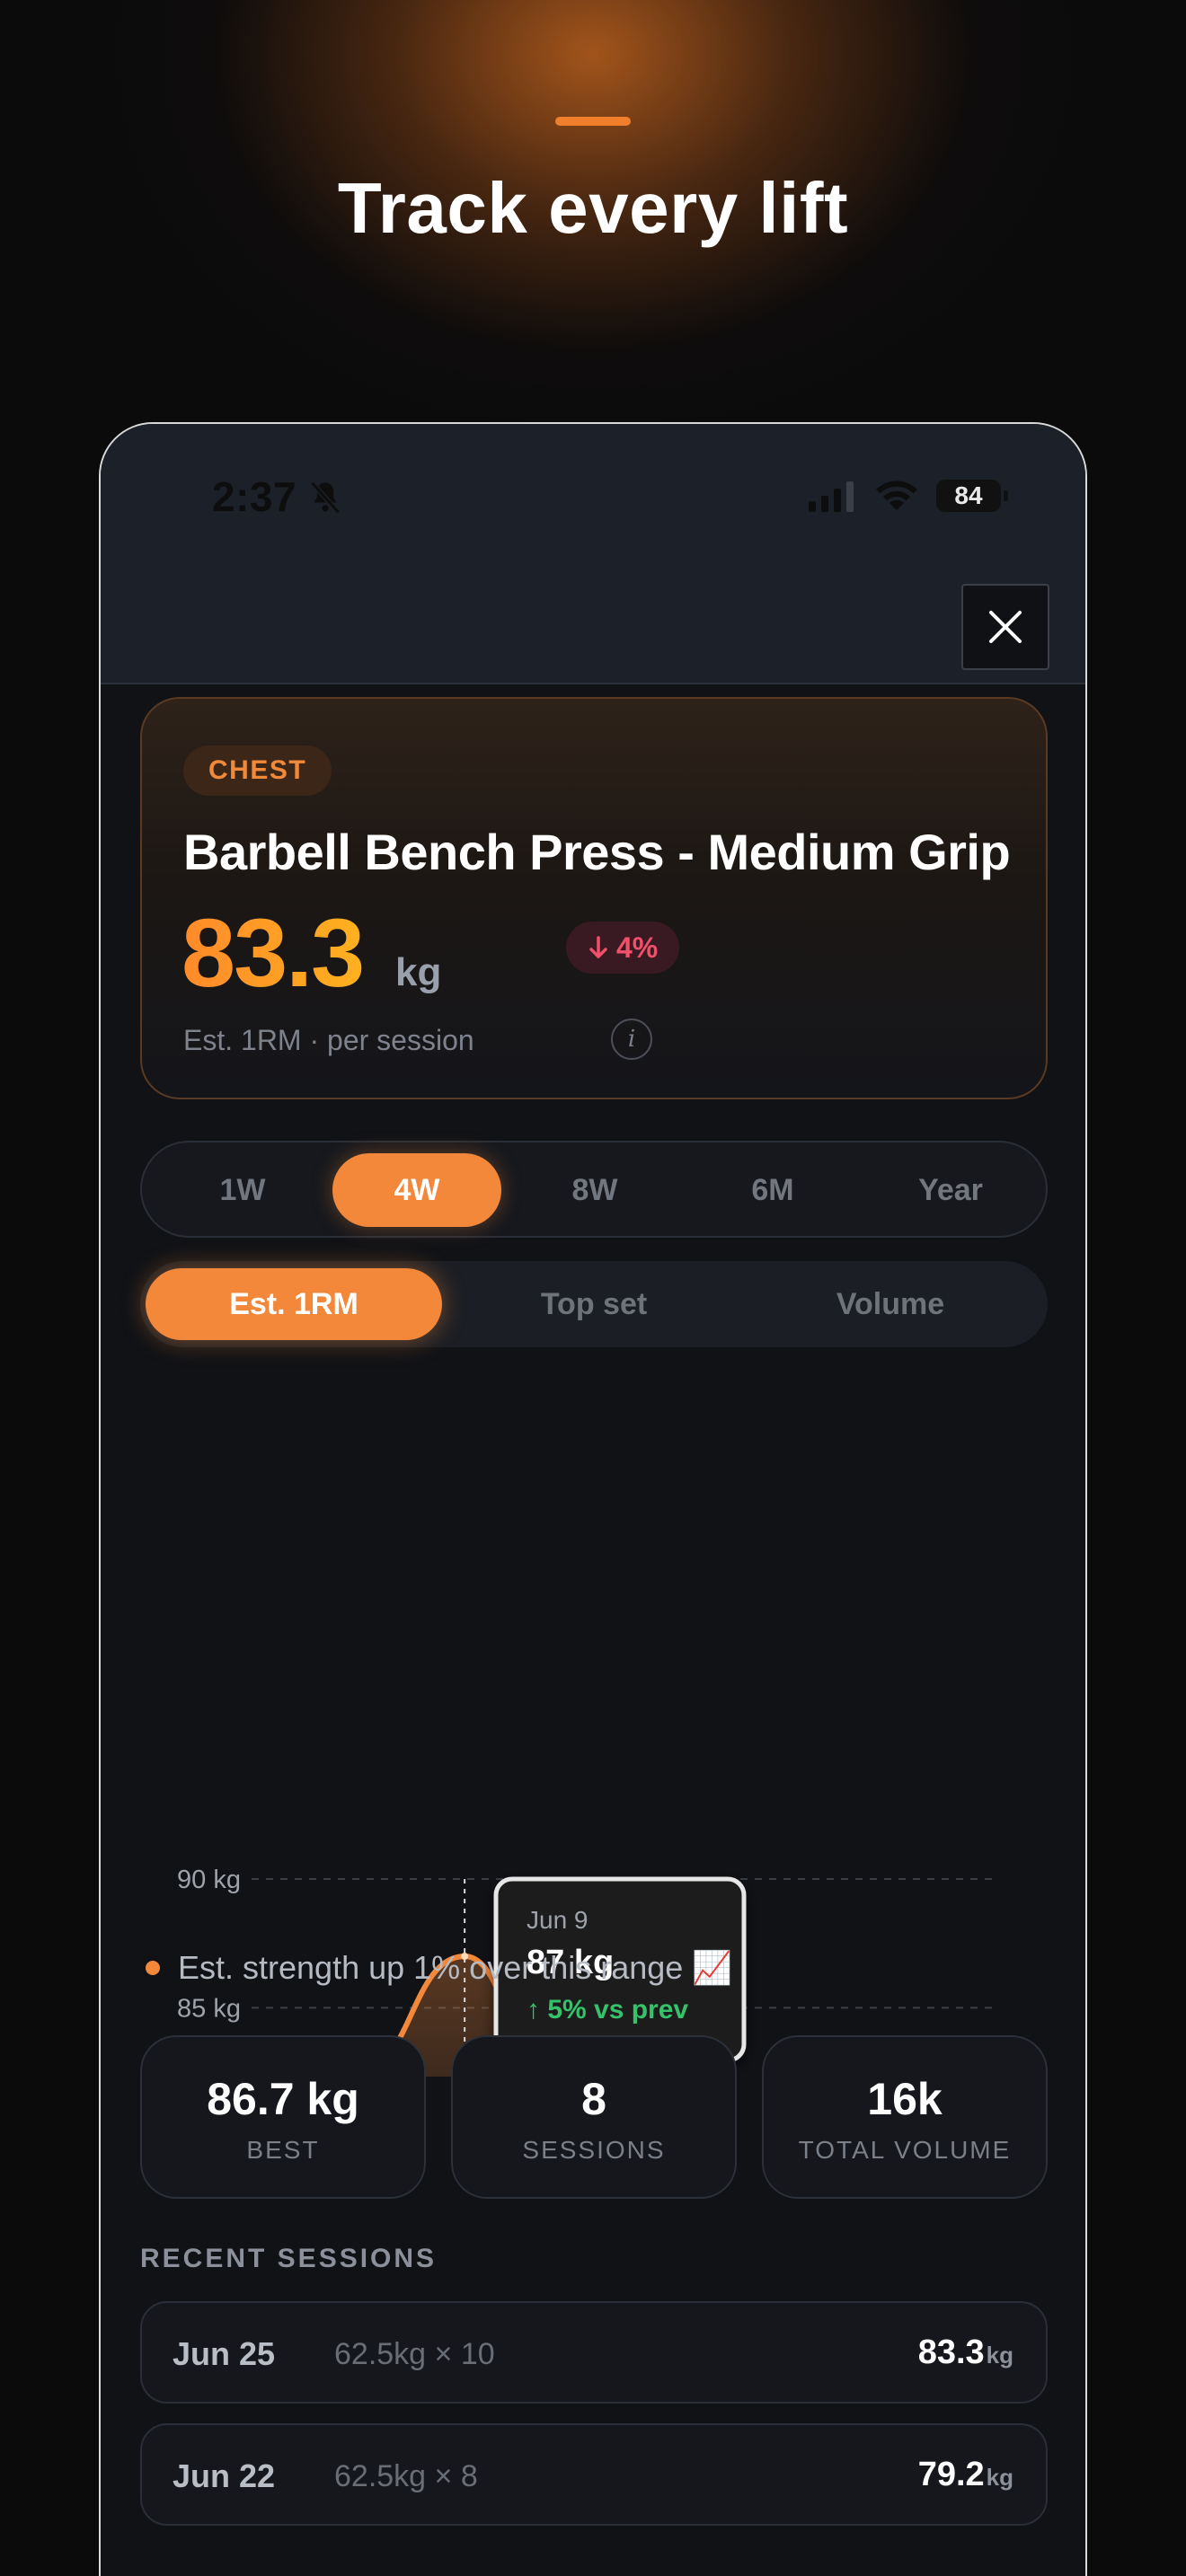  I want to click on cellular-signal-icon, so click(831, 496).